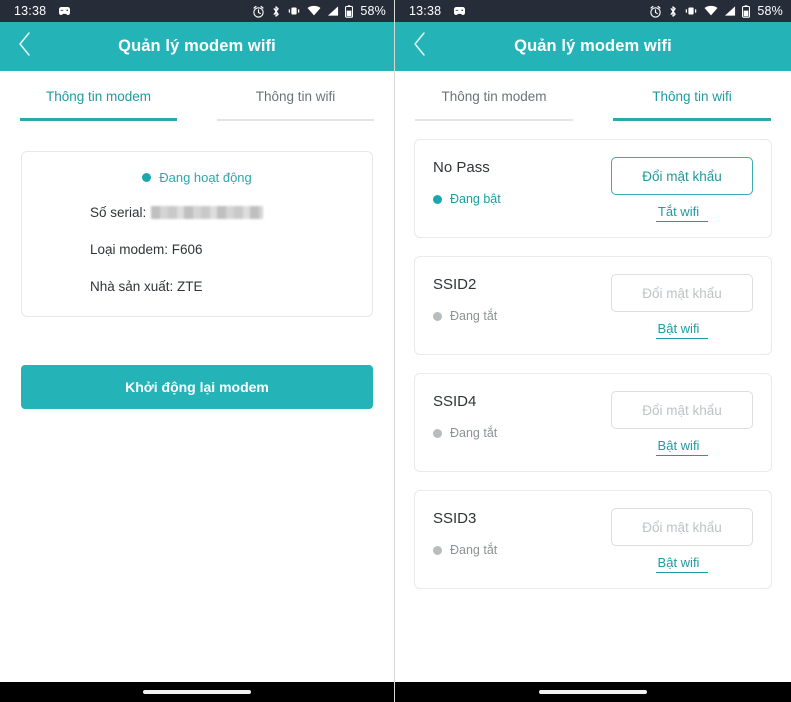  Describe the element at coordinates (682, 213) in the screenshot. I see `toggle-wifi-link: Tắt wifi` at that location.